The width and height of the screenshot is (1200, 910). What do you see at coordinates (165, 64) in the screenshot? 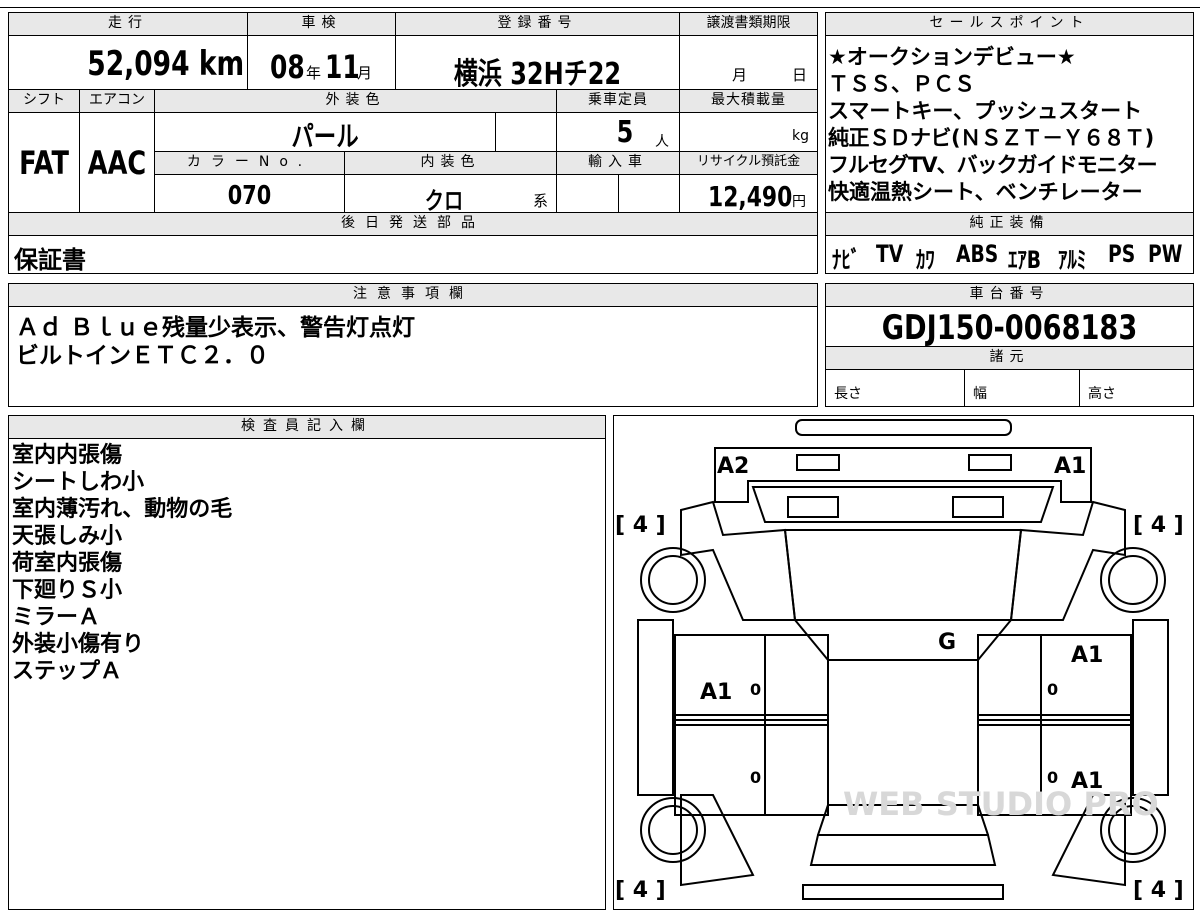
I see `mileage-value: 52,094 km` at bounding box center [165, 64].